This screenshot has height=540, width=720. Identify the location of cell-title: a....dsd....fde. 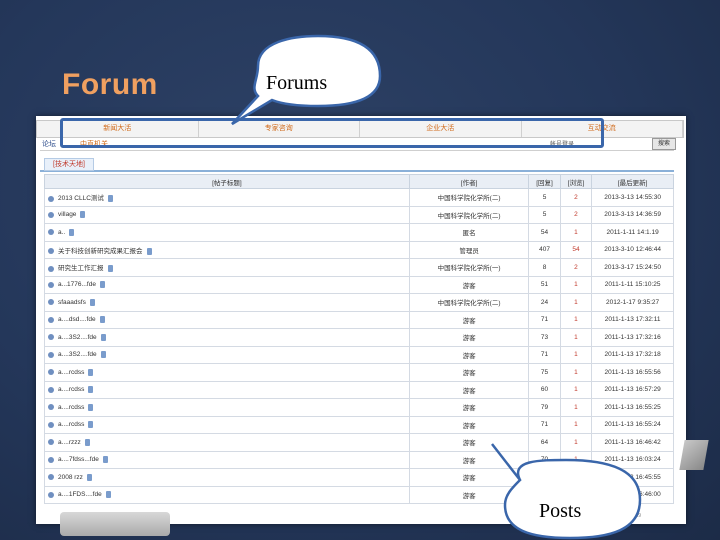
(227, 319).